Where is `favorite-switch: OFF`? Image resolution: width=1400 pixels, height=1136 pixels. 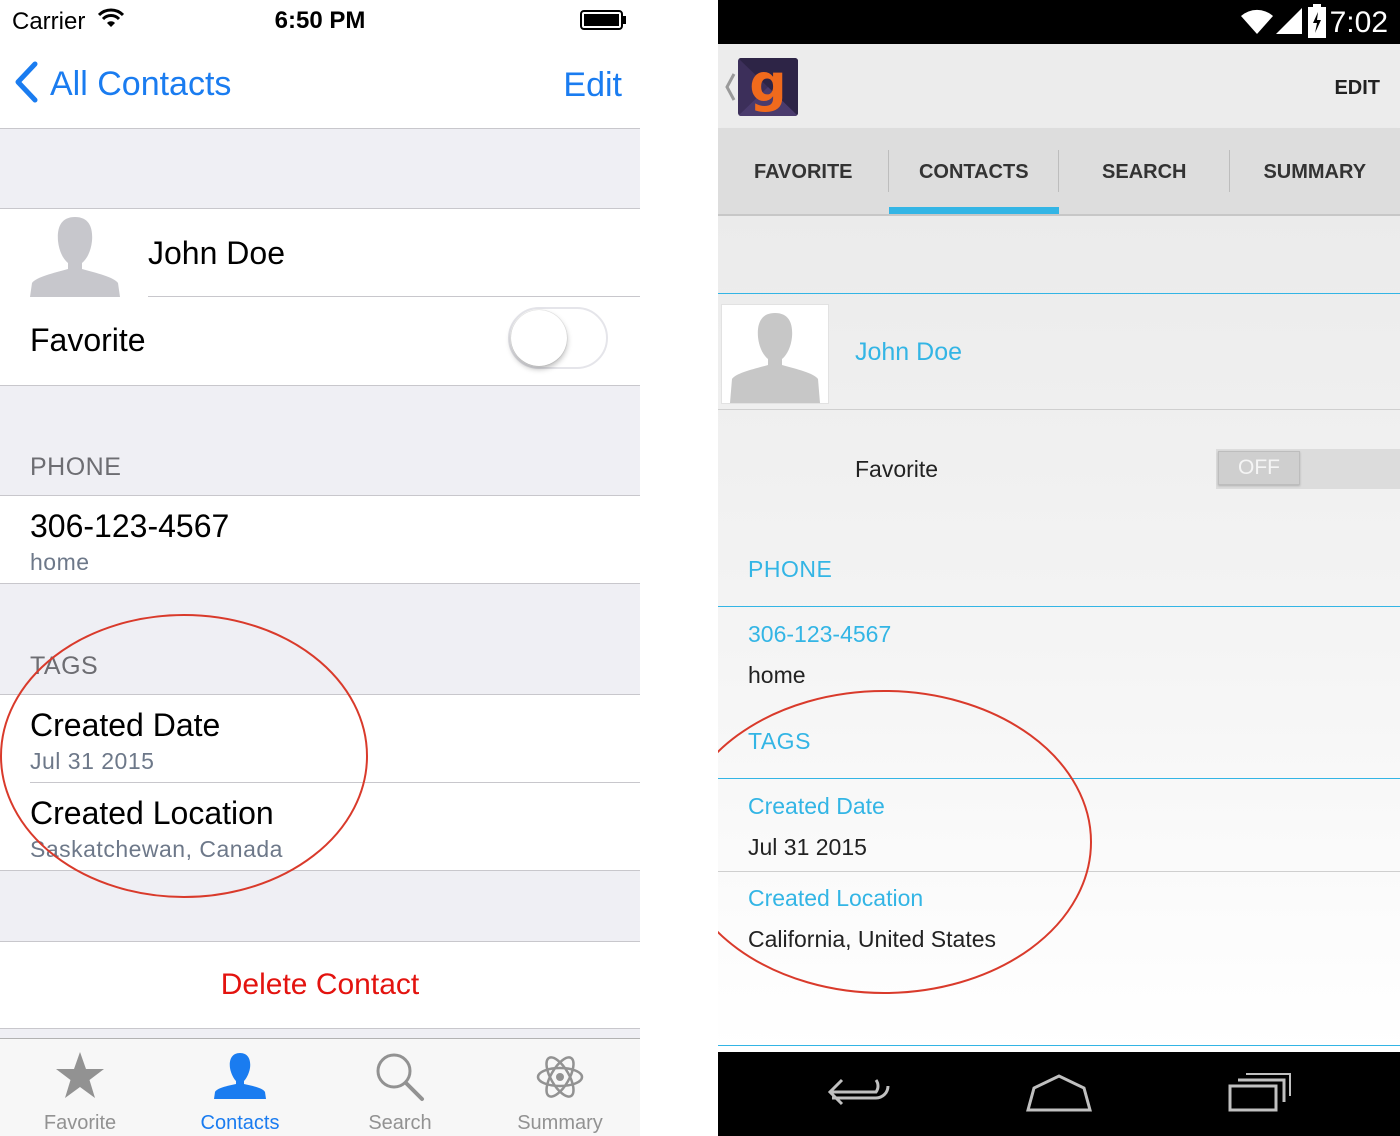
favorite-switch: OFF is located at coordinates (1308, 469).